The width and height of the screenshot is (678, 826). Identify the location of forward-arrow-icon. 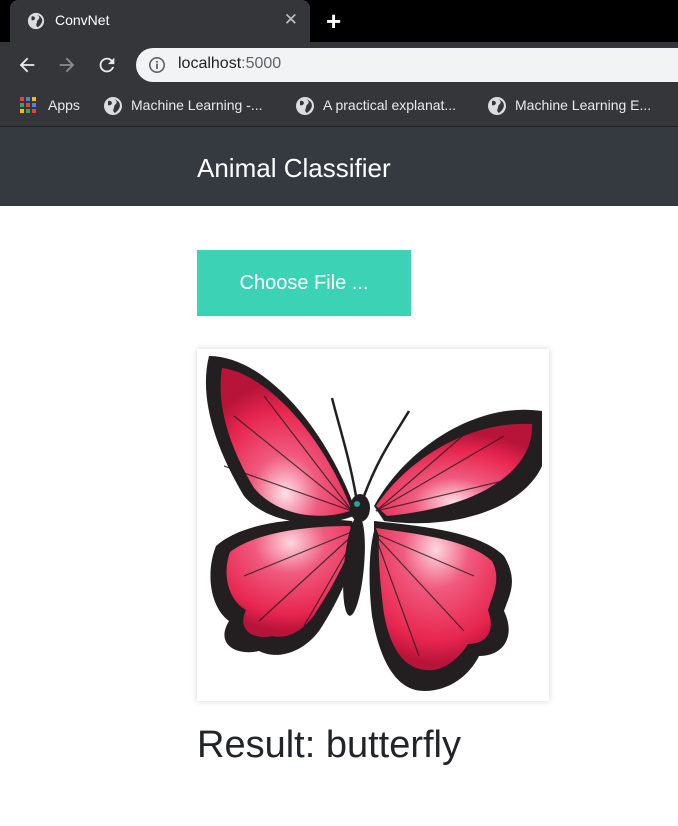
(67, 65).